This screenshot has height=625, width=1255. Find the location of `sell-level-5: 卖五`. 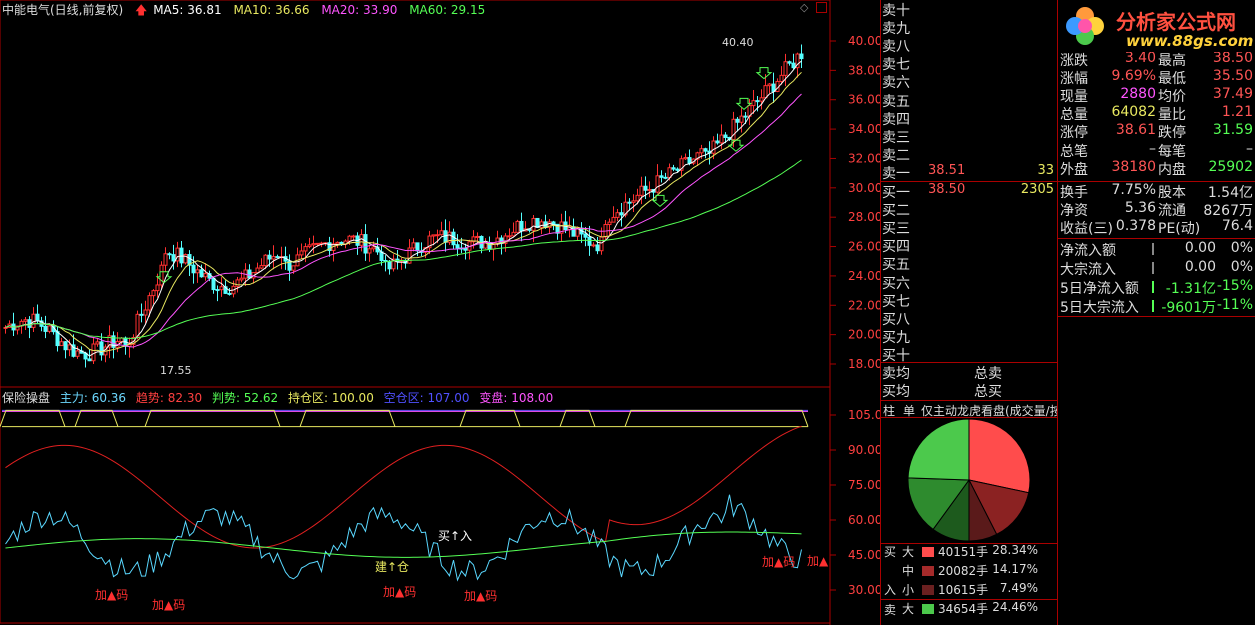

sell-level-5: 卖五 is located at coordinates (969, 100).